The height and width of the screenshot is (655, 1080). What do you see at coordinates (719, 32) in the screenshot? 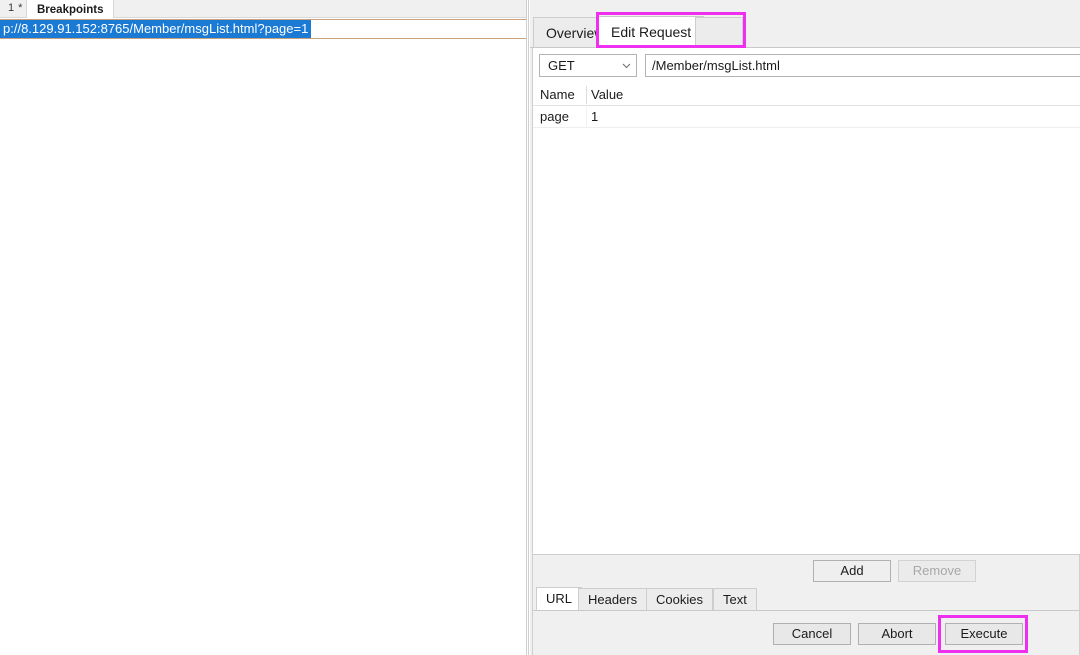
I see `tabstrip-filler` at bounding box center [719, 32].